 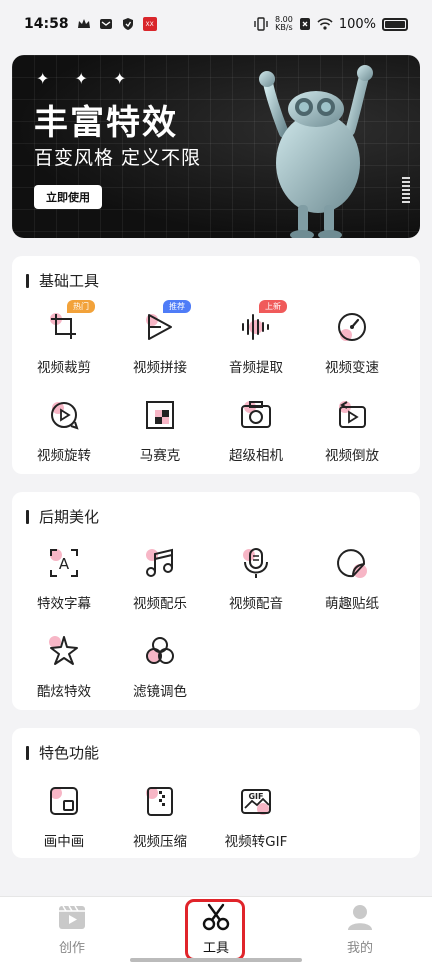 I want to click on sparkle-stars: ✦ ✦ ✦, so click(x=86, y=78).